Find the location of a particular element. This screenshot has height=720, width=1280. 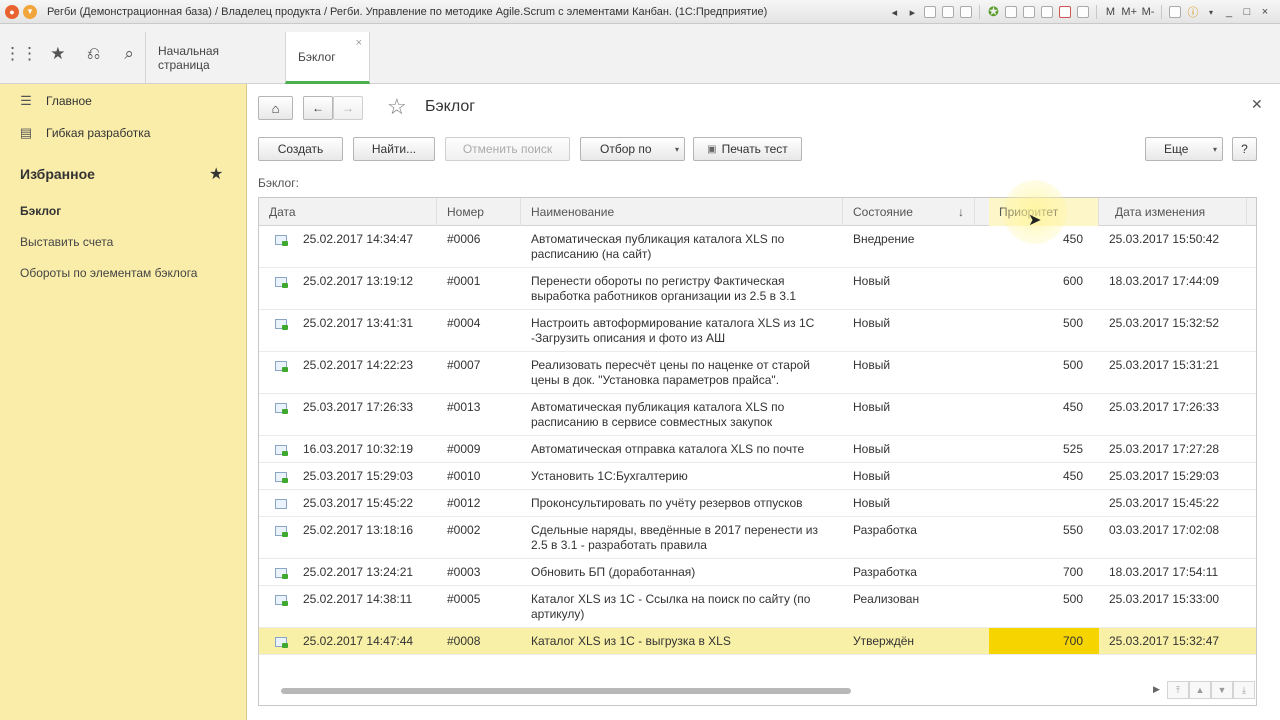

arrow-right-icon: → is located at coordinates (348, 108).